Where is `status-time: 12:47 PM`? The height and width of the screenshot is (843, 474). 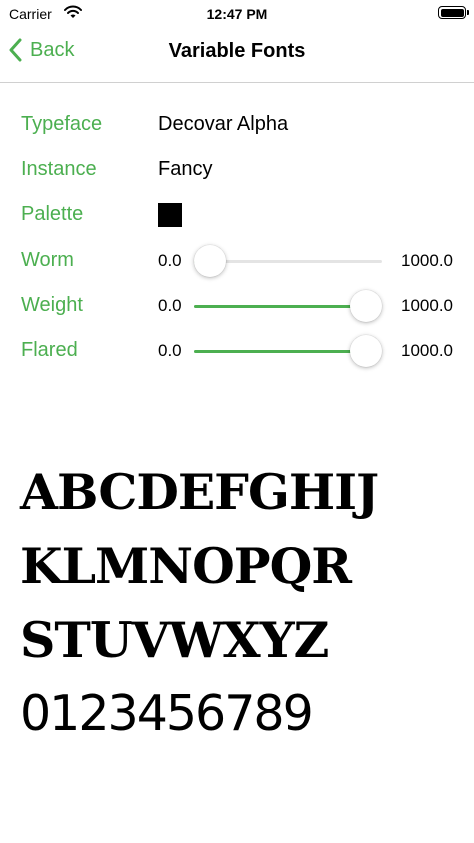 status-time: 12:47 PM is located at coordinates (237, 14).